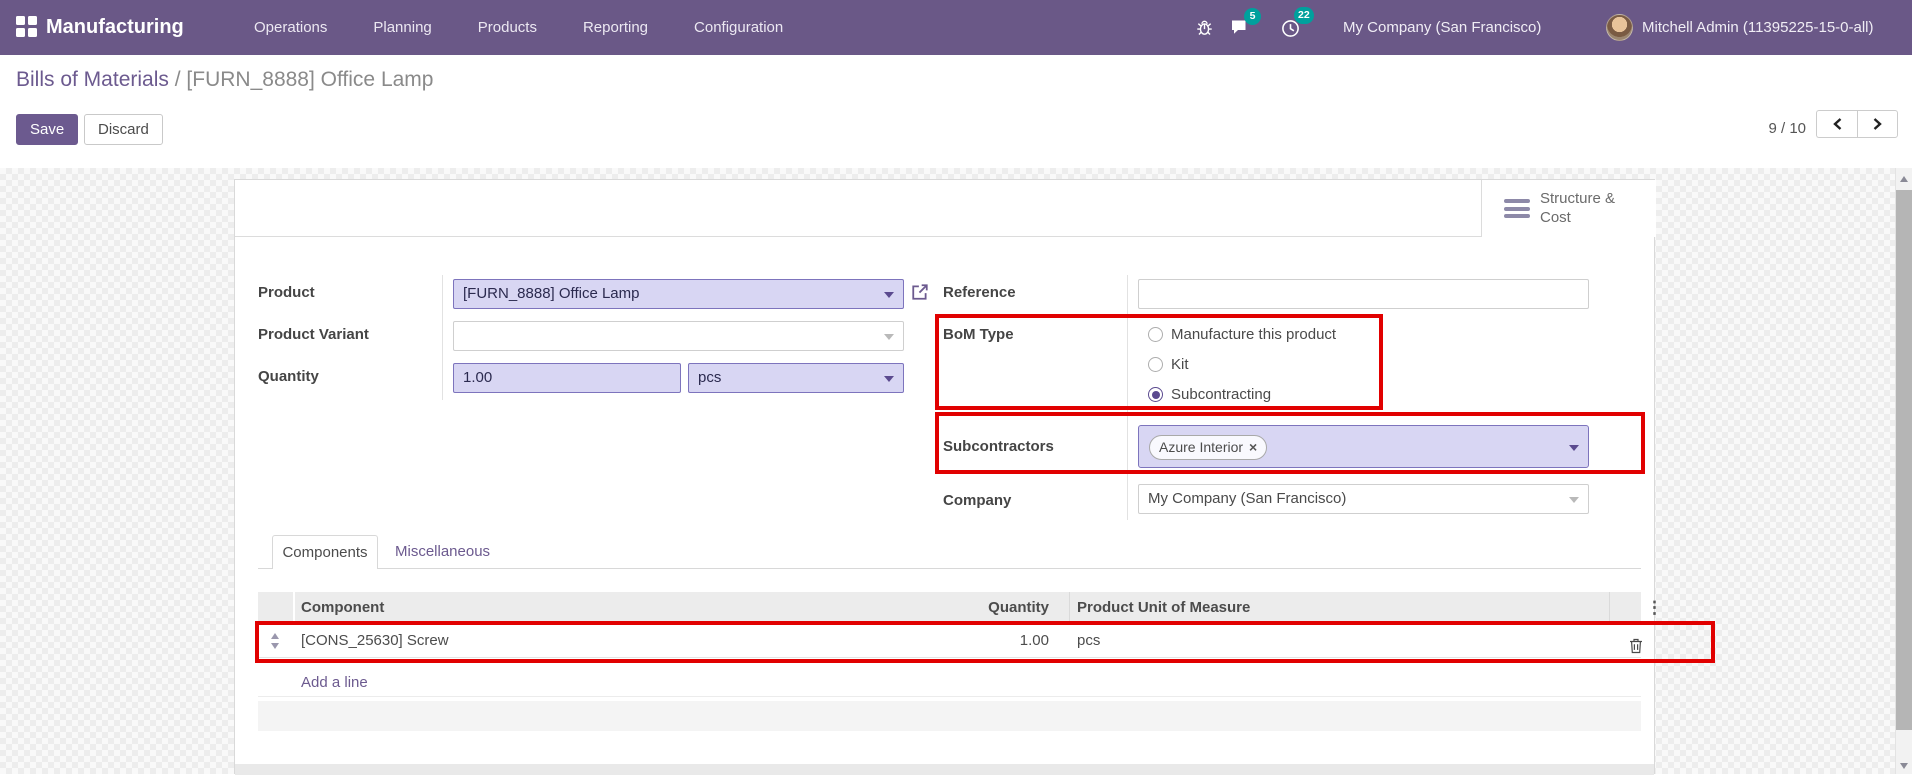  What do you see at coordinates (678, 336) in the screenshot?
I see `product-variant-field` at bounding box center [678, 336].